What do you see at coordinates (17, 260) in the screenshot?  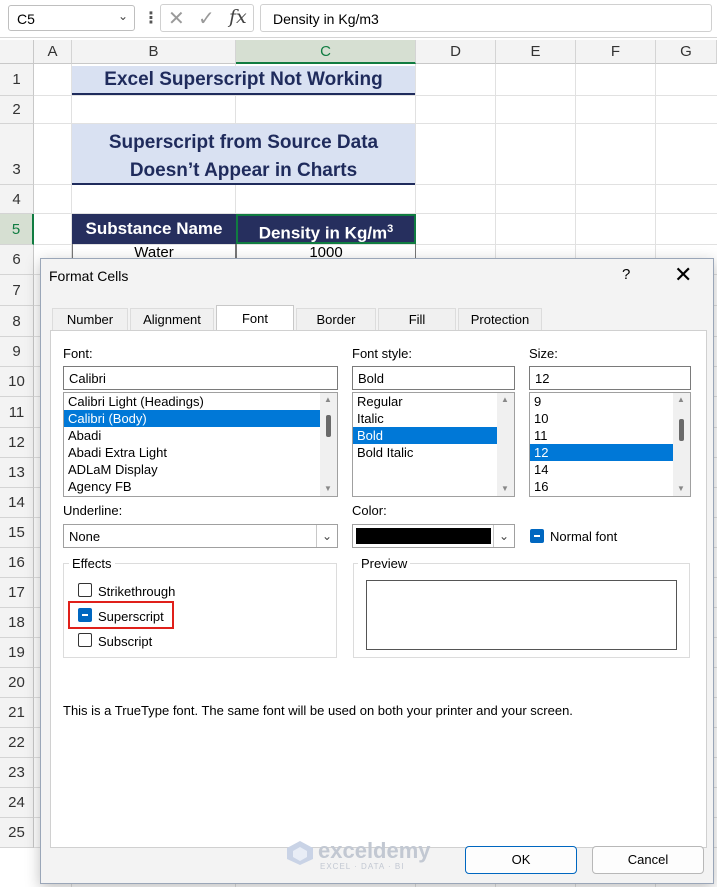 I see `row-header-6: 6` at bounding box center [17, 260].